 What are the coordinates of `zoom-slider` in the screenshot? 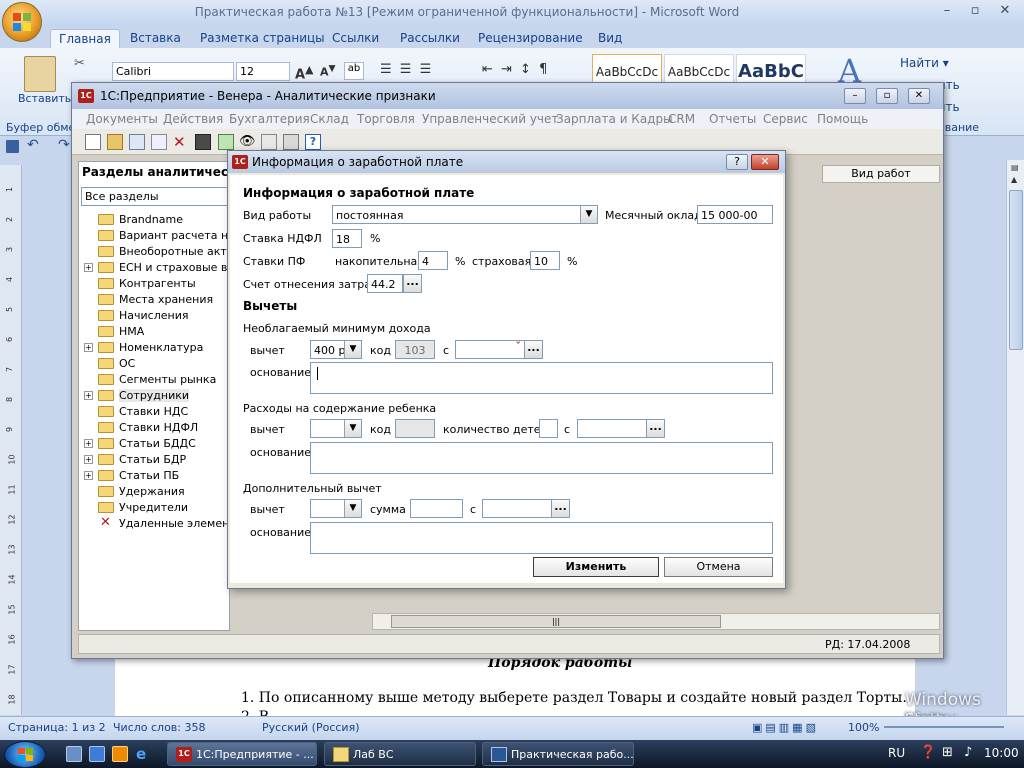 It's located at (944, 727).